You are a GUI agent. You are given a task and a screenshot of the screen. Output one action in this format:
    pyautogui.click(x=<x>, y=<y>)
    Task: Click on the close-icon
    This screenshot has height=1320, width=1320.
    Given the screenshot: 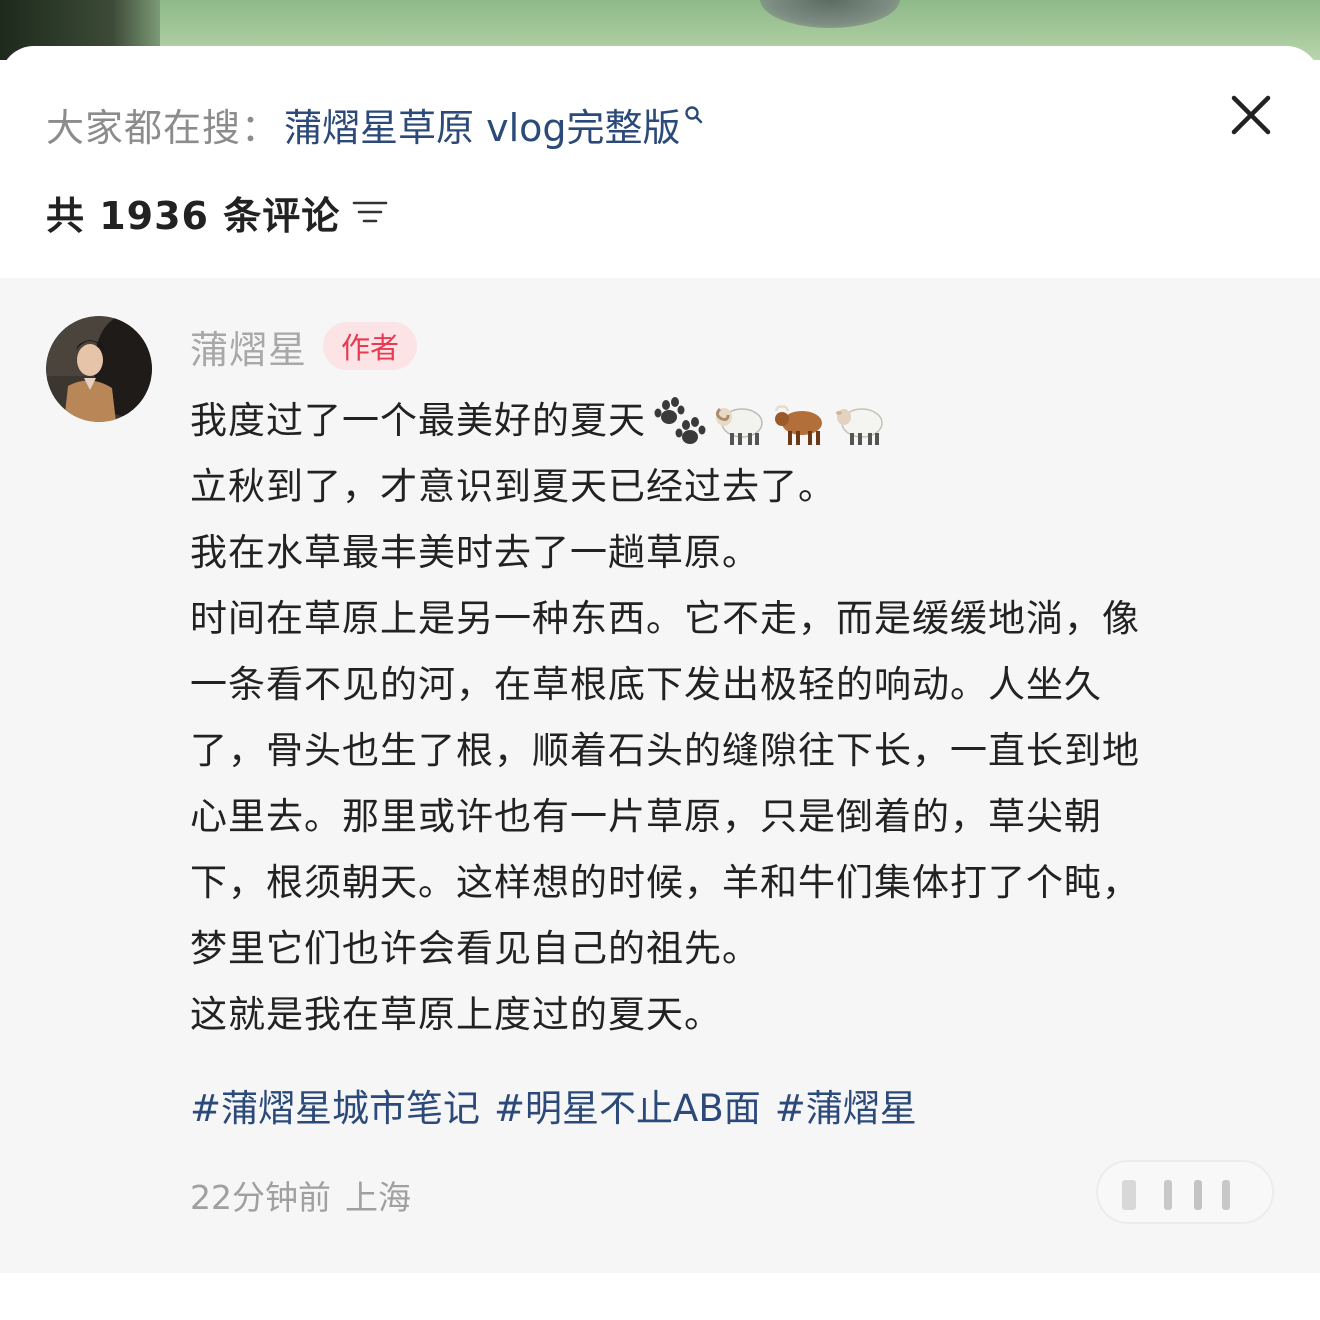 What is the action you would take?
    pyautogui.click(x=1251, y=115)
    